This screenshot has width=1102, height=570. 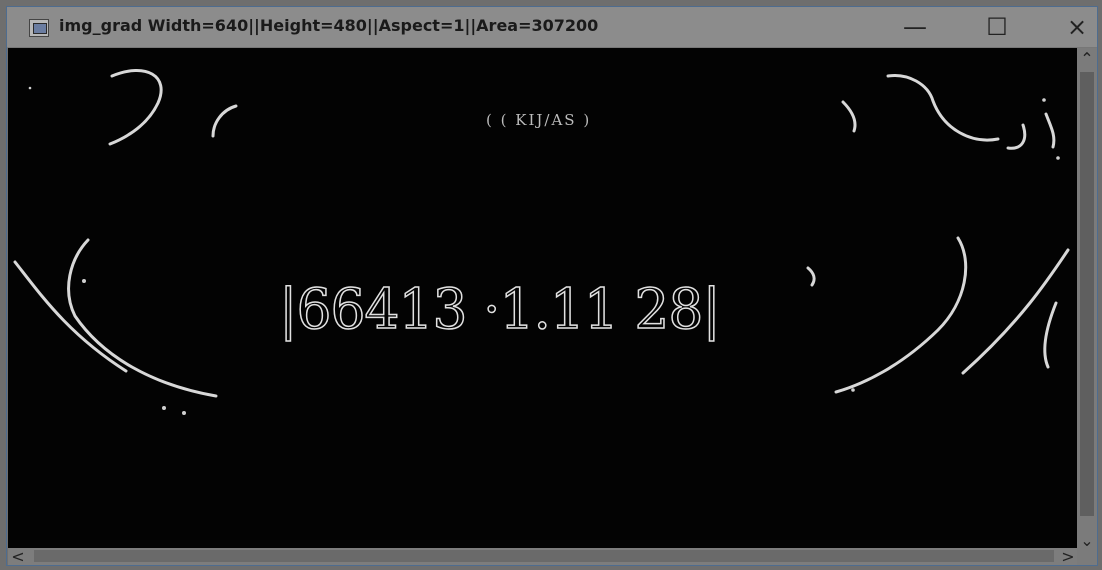 I want to click on vertical-scroll-thumb, so click(x=1087, y=294).